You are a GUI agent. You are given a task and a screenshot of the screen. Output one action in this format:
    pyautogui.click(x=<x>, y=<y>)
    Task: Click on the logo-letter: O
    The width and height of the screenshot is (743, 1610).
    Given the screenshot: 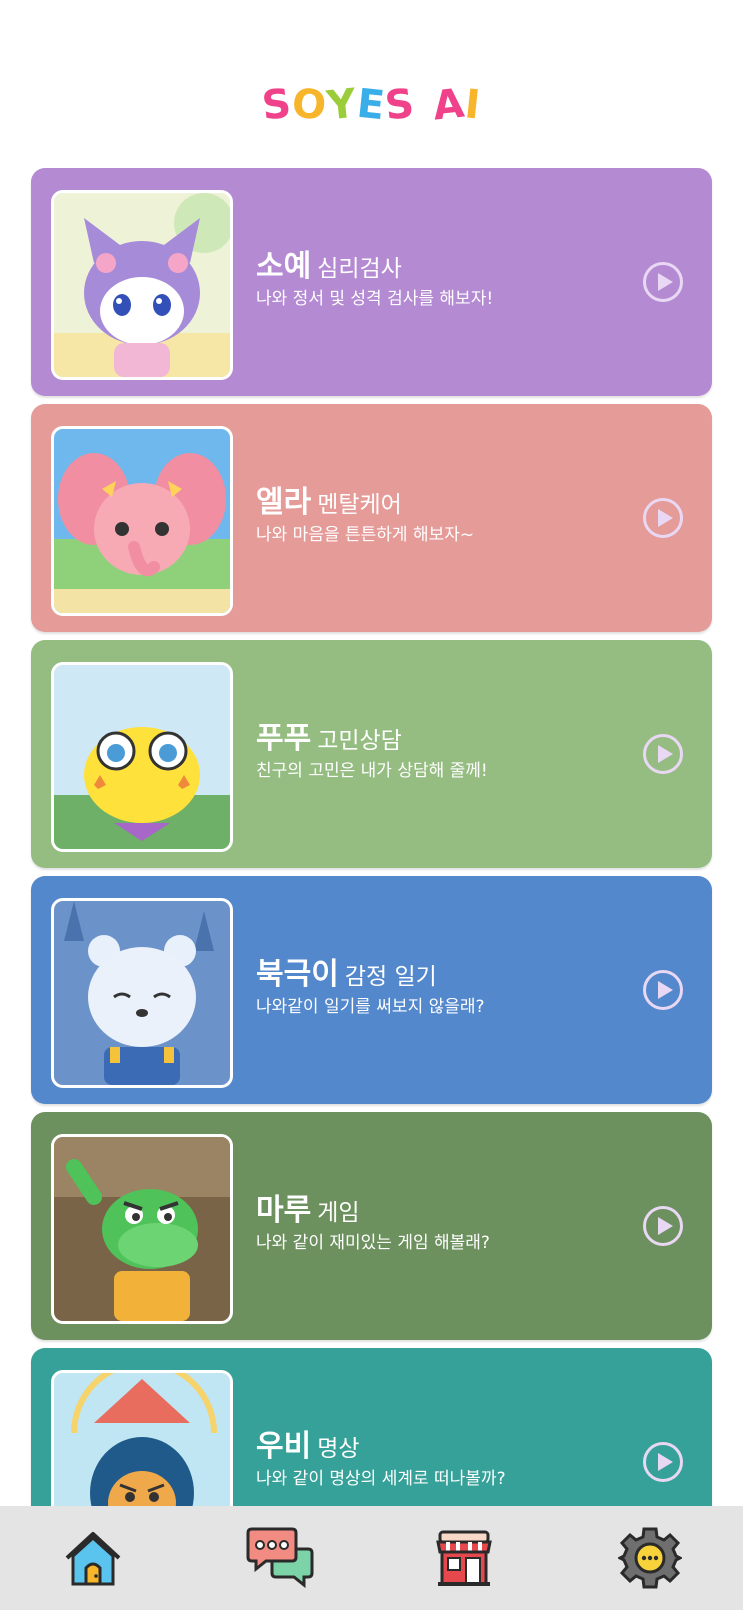 What is the action you would take?
    pyautogui.click(x=309, y=105)
    